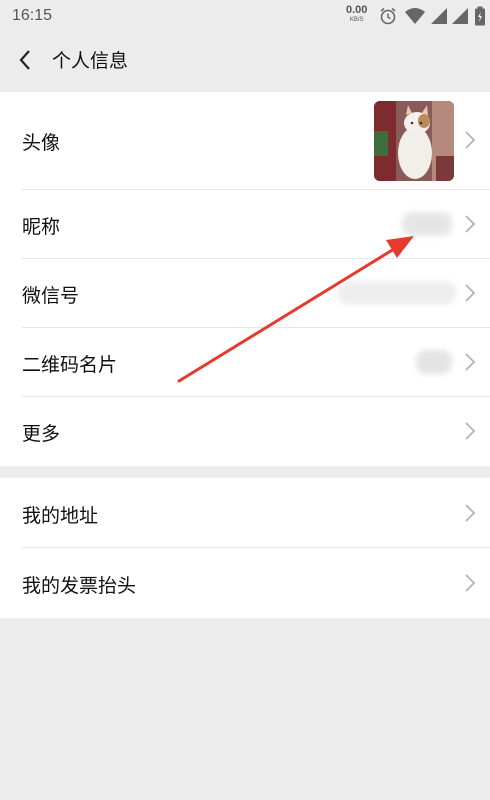  Describe the element at coordinates (51, 296) in the screenshot. I see `row-label: 微信号` at that location.